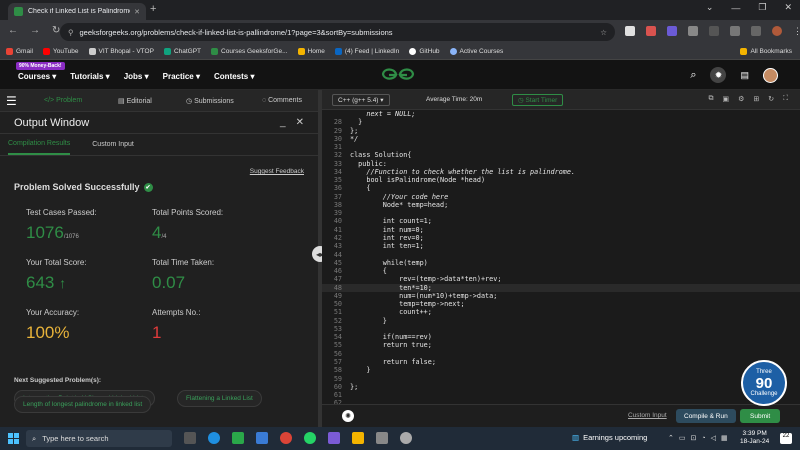 Image resolution: width=800 pixels, height=450 pixels. I want to click on minimize-icon: —, so click(735, 8).